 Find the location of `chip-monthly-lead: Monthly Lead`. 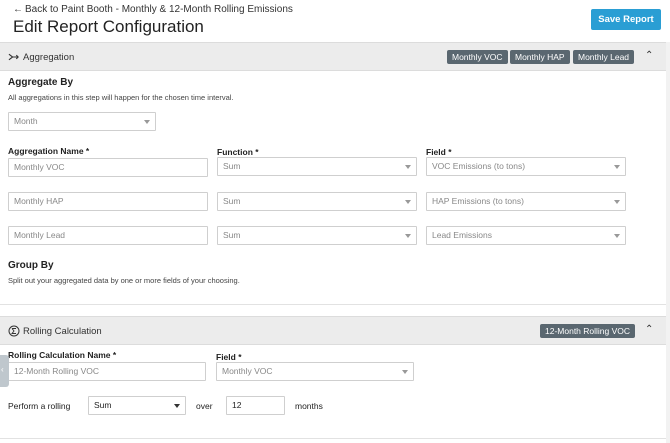

chip-monthly-lead: Monthly Lead is located at coordinates (604, 57).